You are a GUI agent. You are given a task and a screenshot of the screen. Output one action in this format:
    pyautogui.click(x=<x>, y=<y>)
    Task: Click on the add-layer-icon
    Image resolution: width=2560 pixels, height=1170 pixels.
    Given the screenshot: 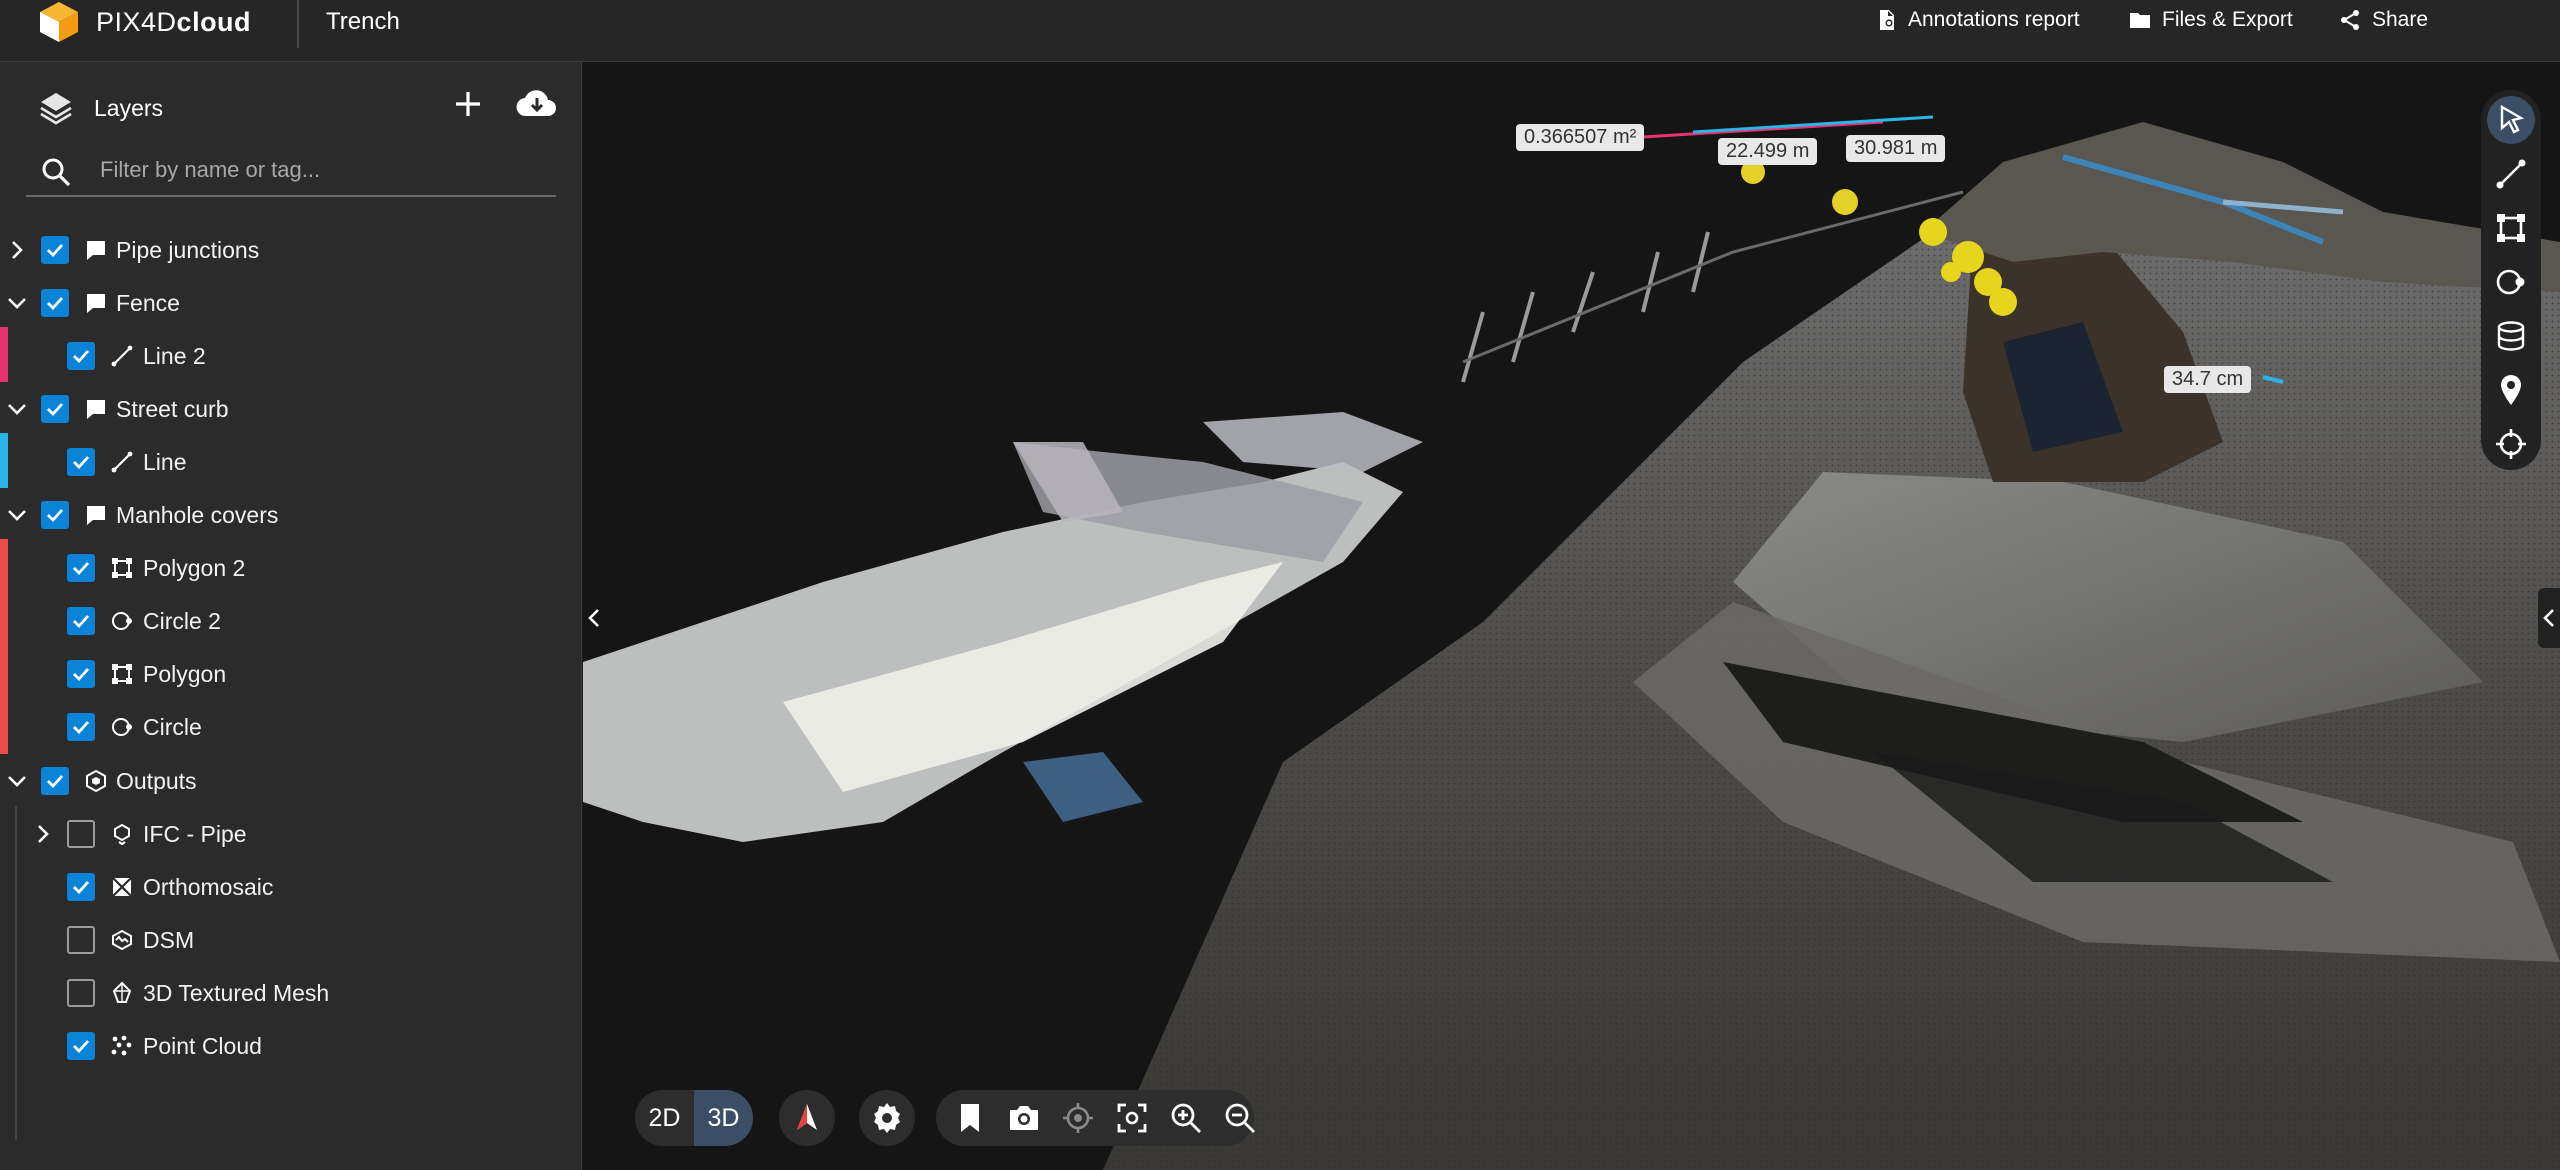 What is the action you would take?
    pyautogui.click(x=468, y=104)
    